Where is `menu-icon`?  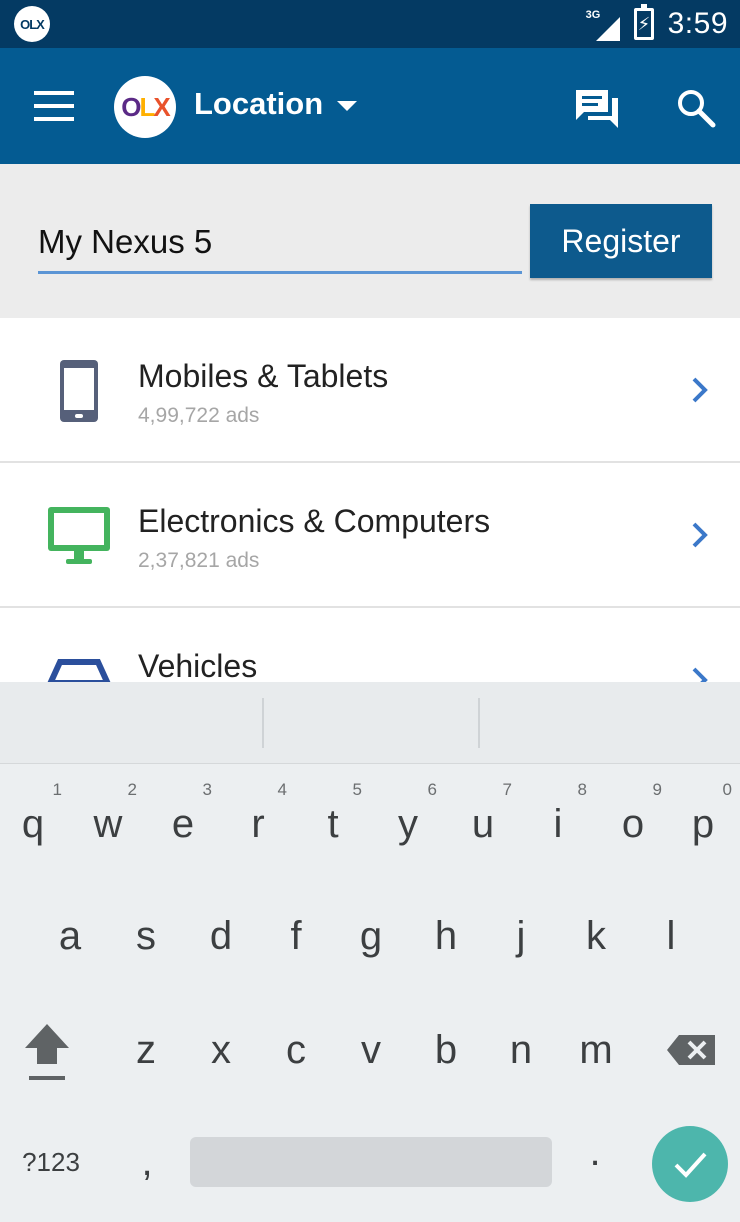 menu-icon is located at coordinates (54, 106).